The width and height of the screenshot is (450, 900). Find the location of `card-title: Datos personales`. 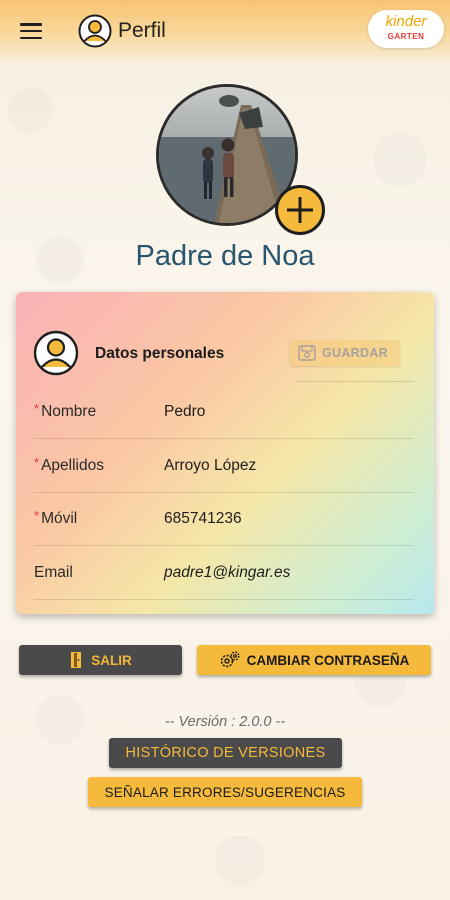

card-title: Datos personales is located at coordinates (160, 353).